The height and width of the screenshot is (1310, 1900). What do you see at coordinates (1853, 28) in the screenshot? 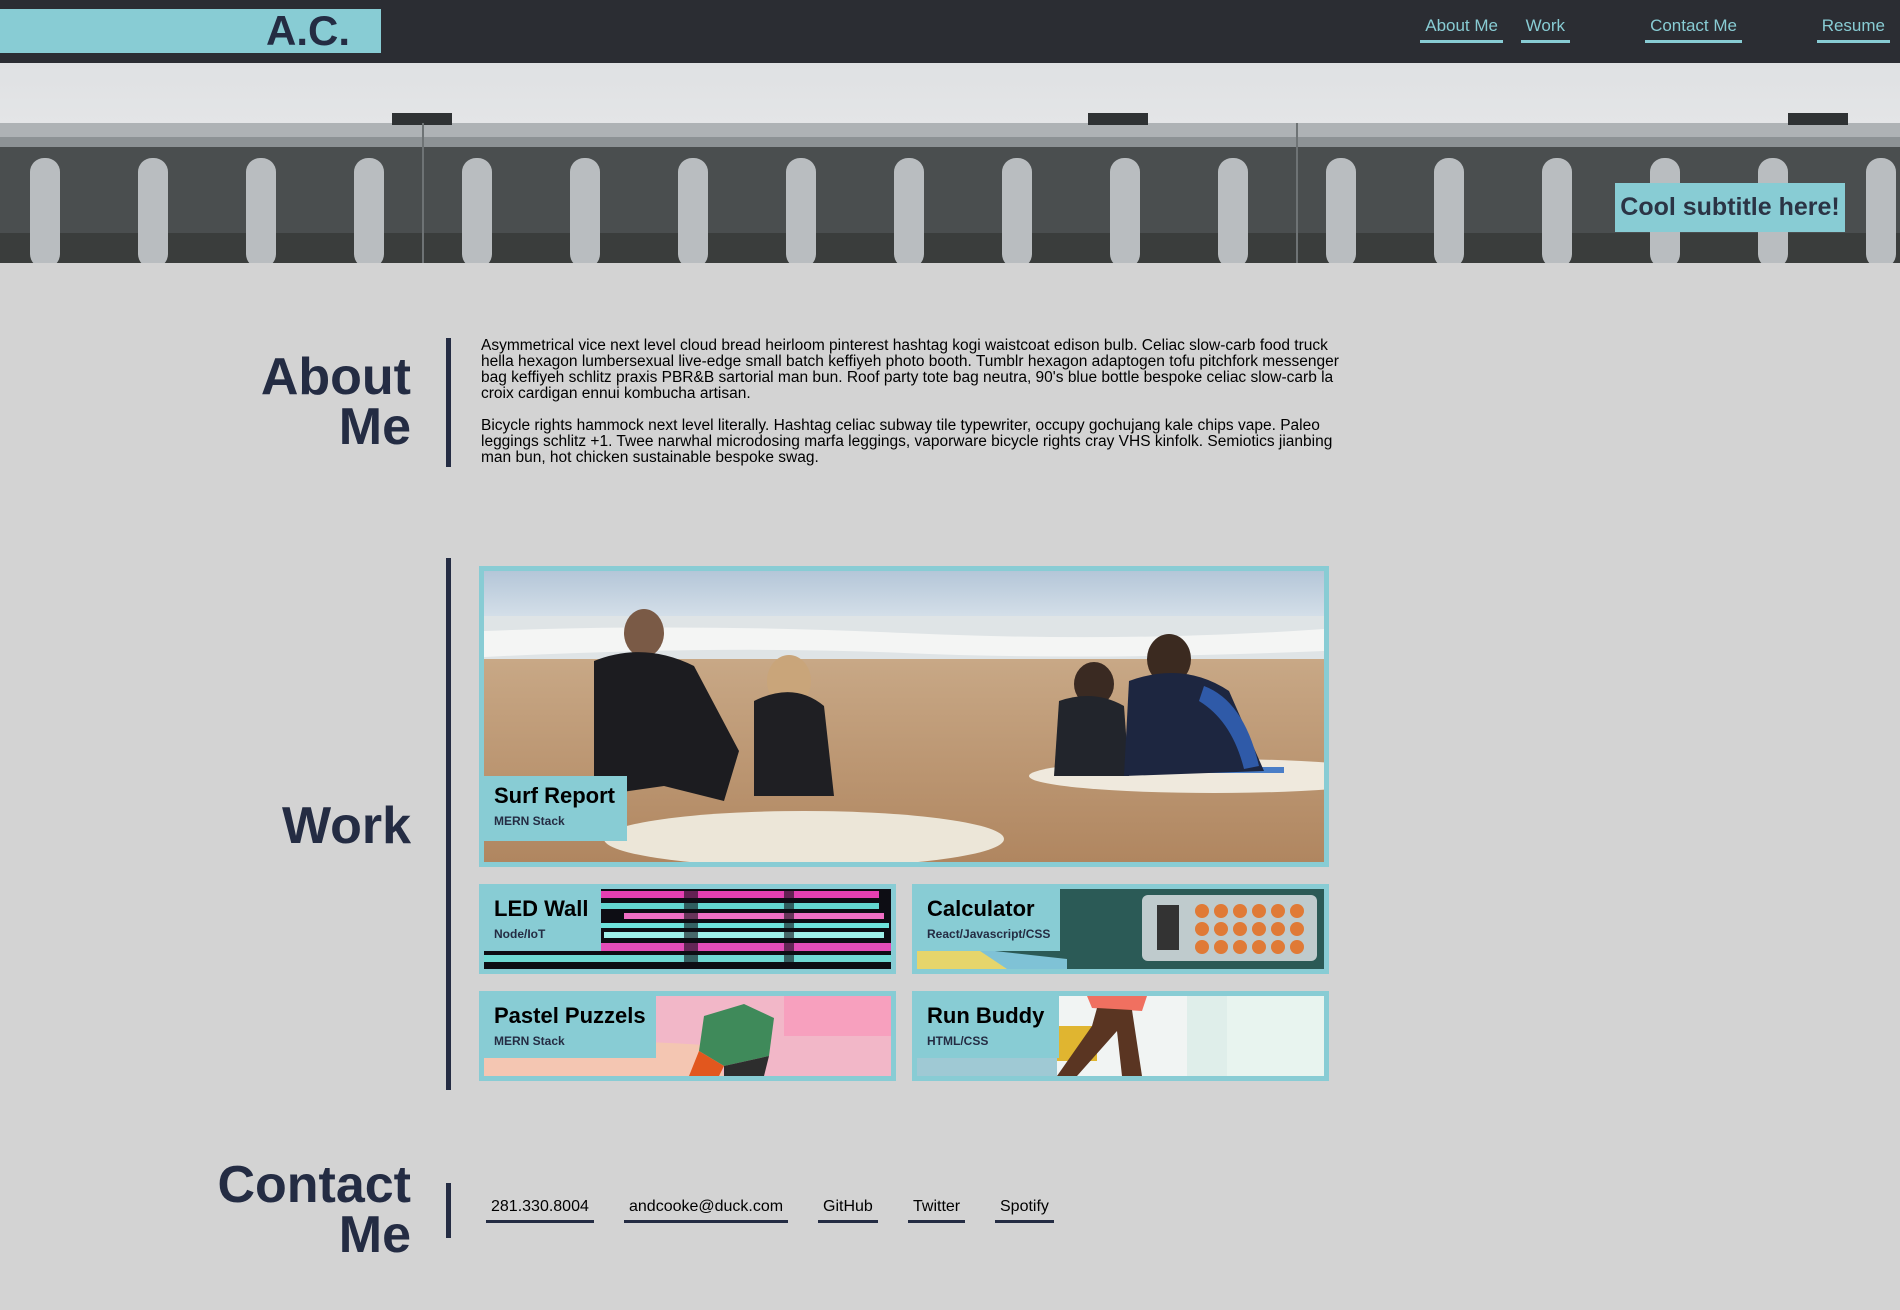
I see `nav-link-resume: Resume` at bounding box center [1853, 28].